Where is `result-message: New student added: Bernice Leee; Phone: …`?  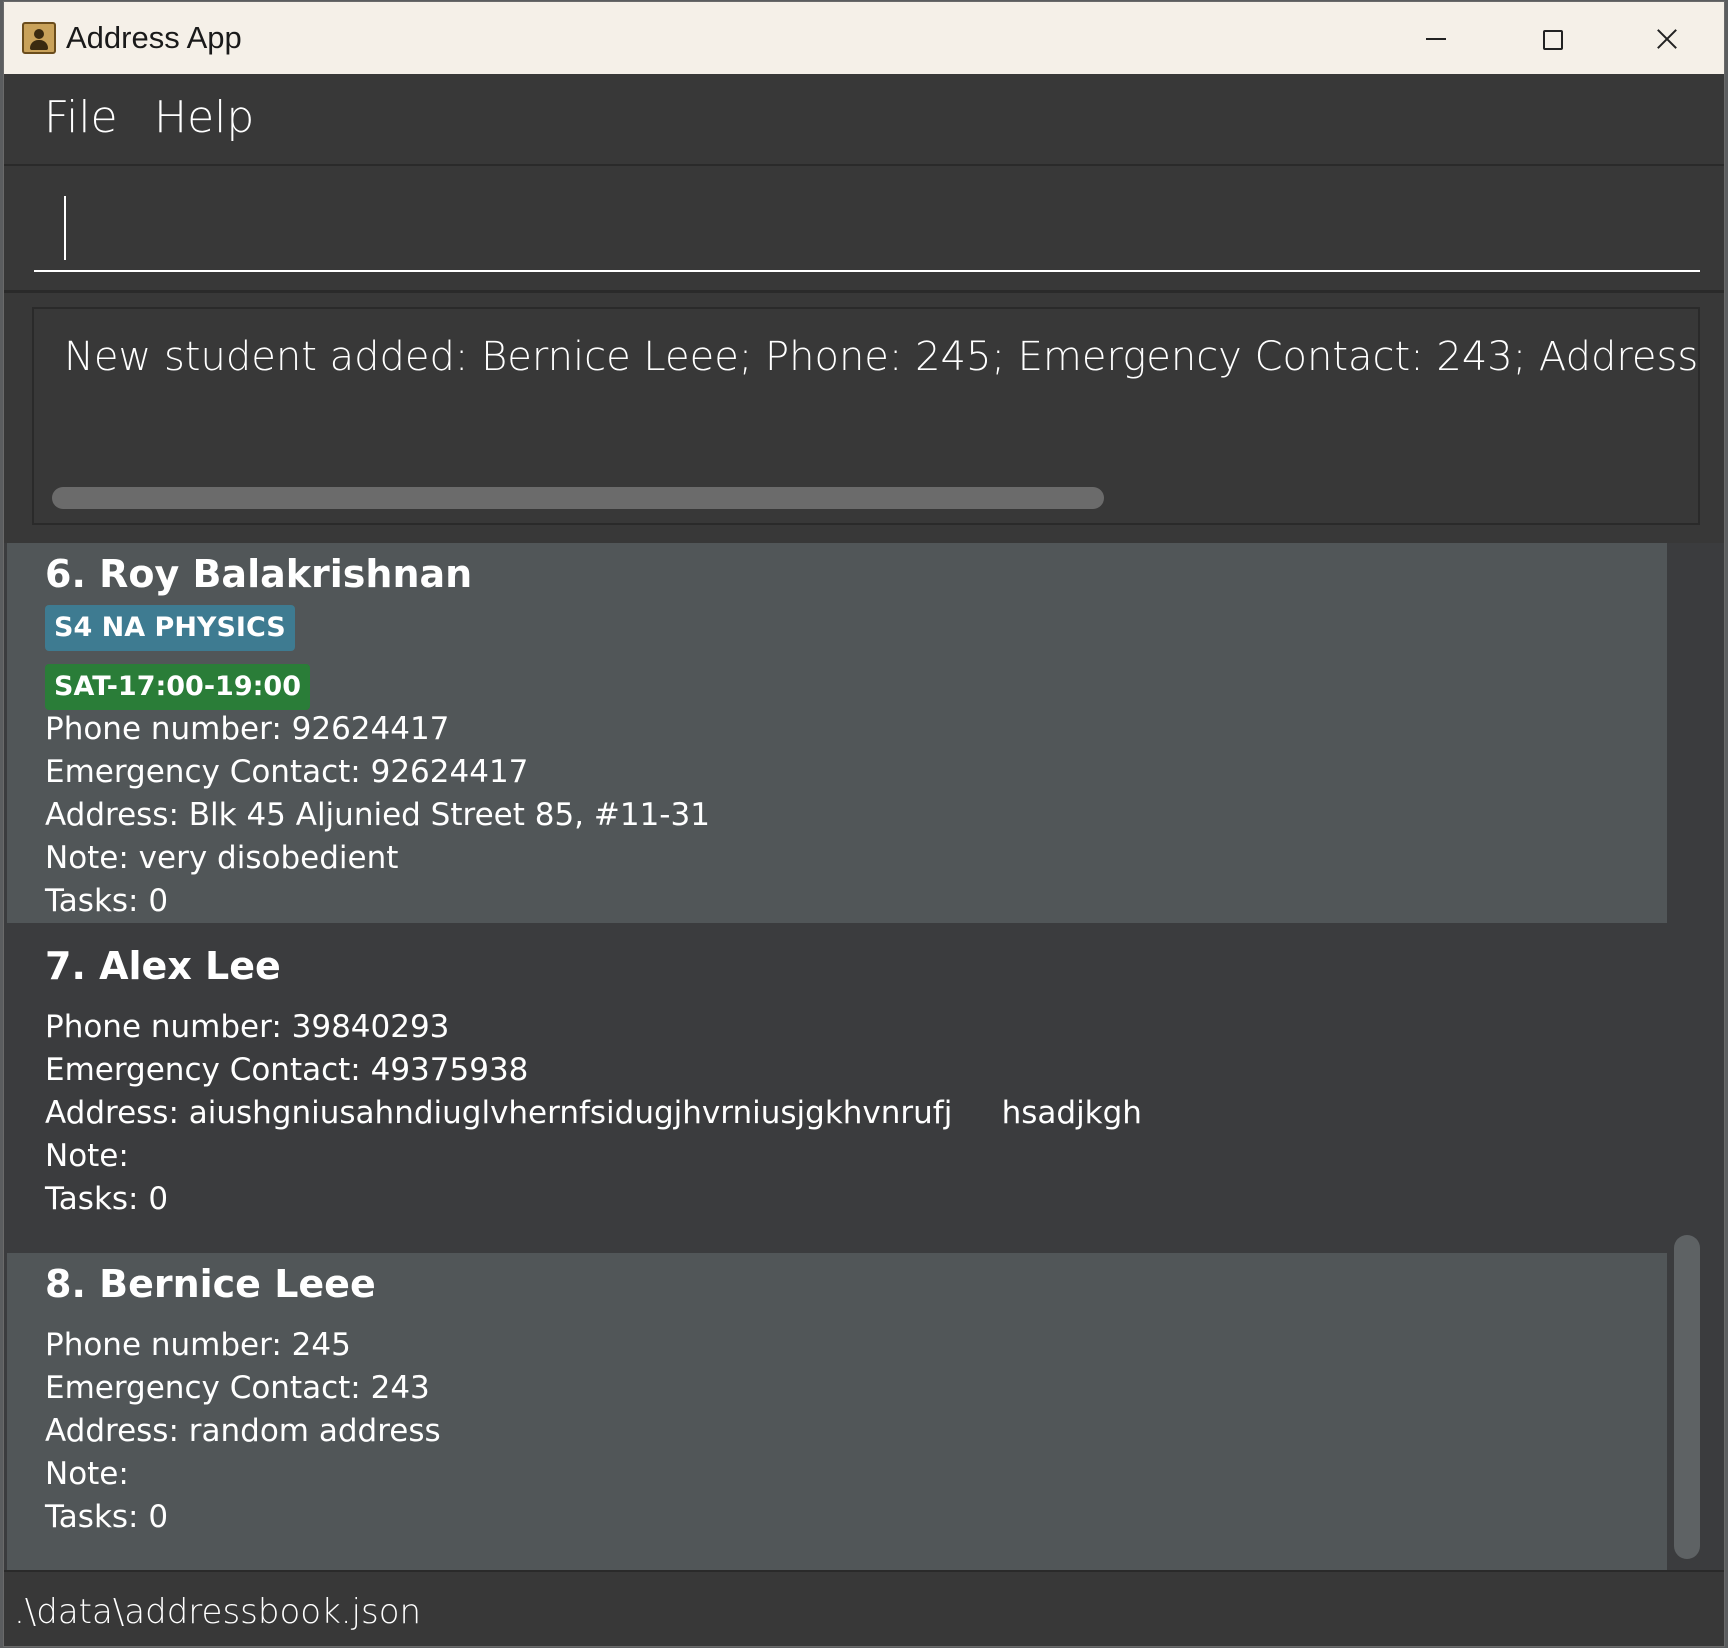 result-message: New student added: Bernice Leee; Phone: … is located at coordinates (882, 357).